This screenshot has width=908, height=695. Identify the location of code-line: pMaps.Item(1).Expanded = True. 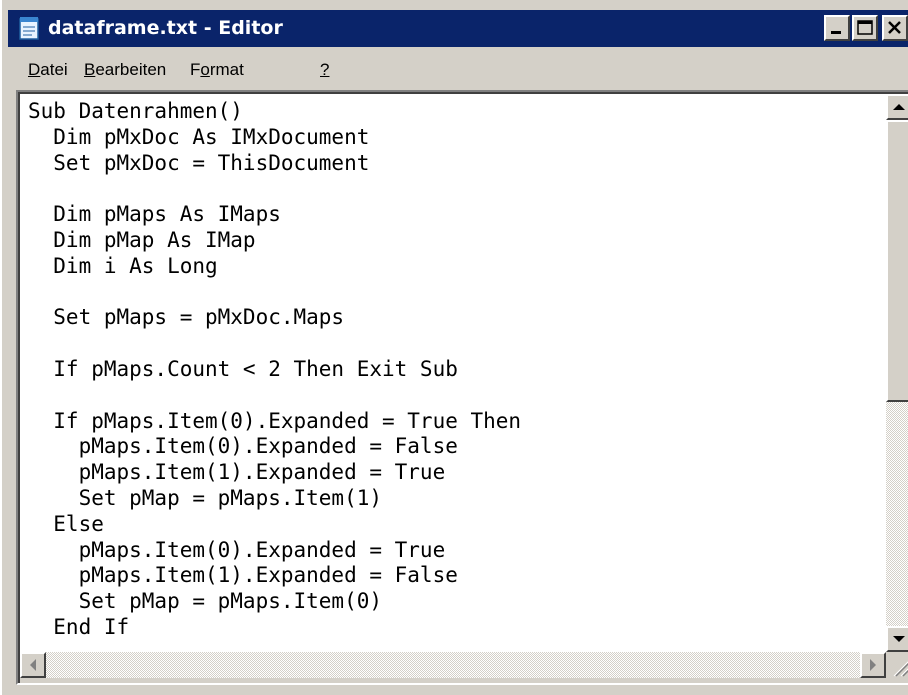
(237, 472).